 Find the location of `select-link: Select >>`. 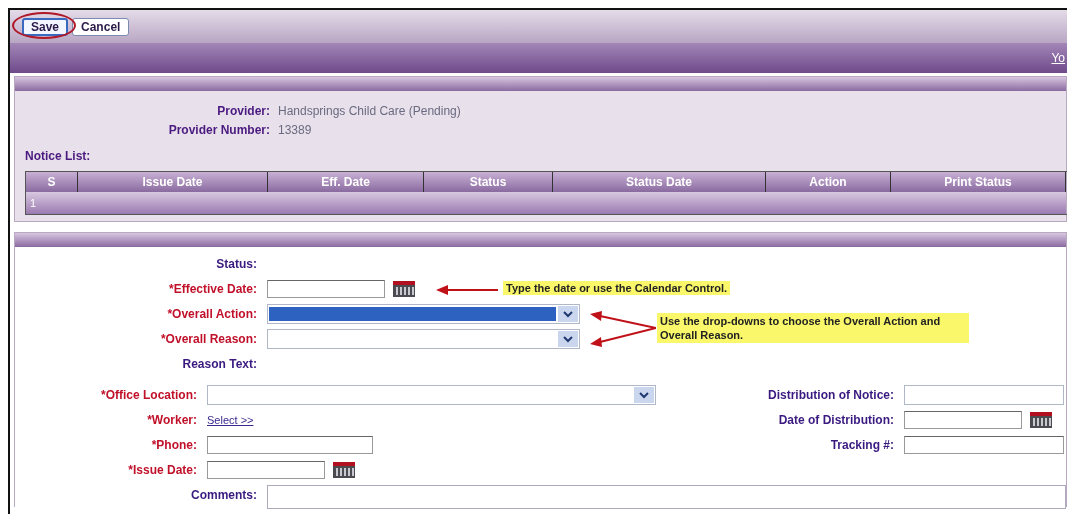

select-link: Select >> is located at coordinates (230, 419).